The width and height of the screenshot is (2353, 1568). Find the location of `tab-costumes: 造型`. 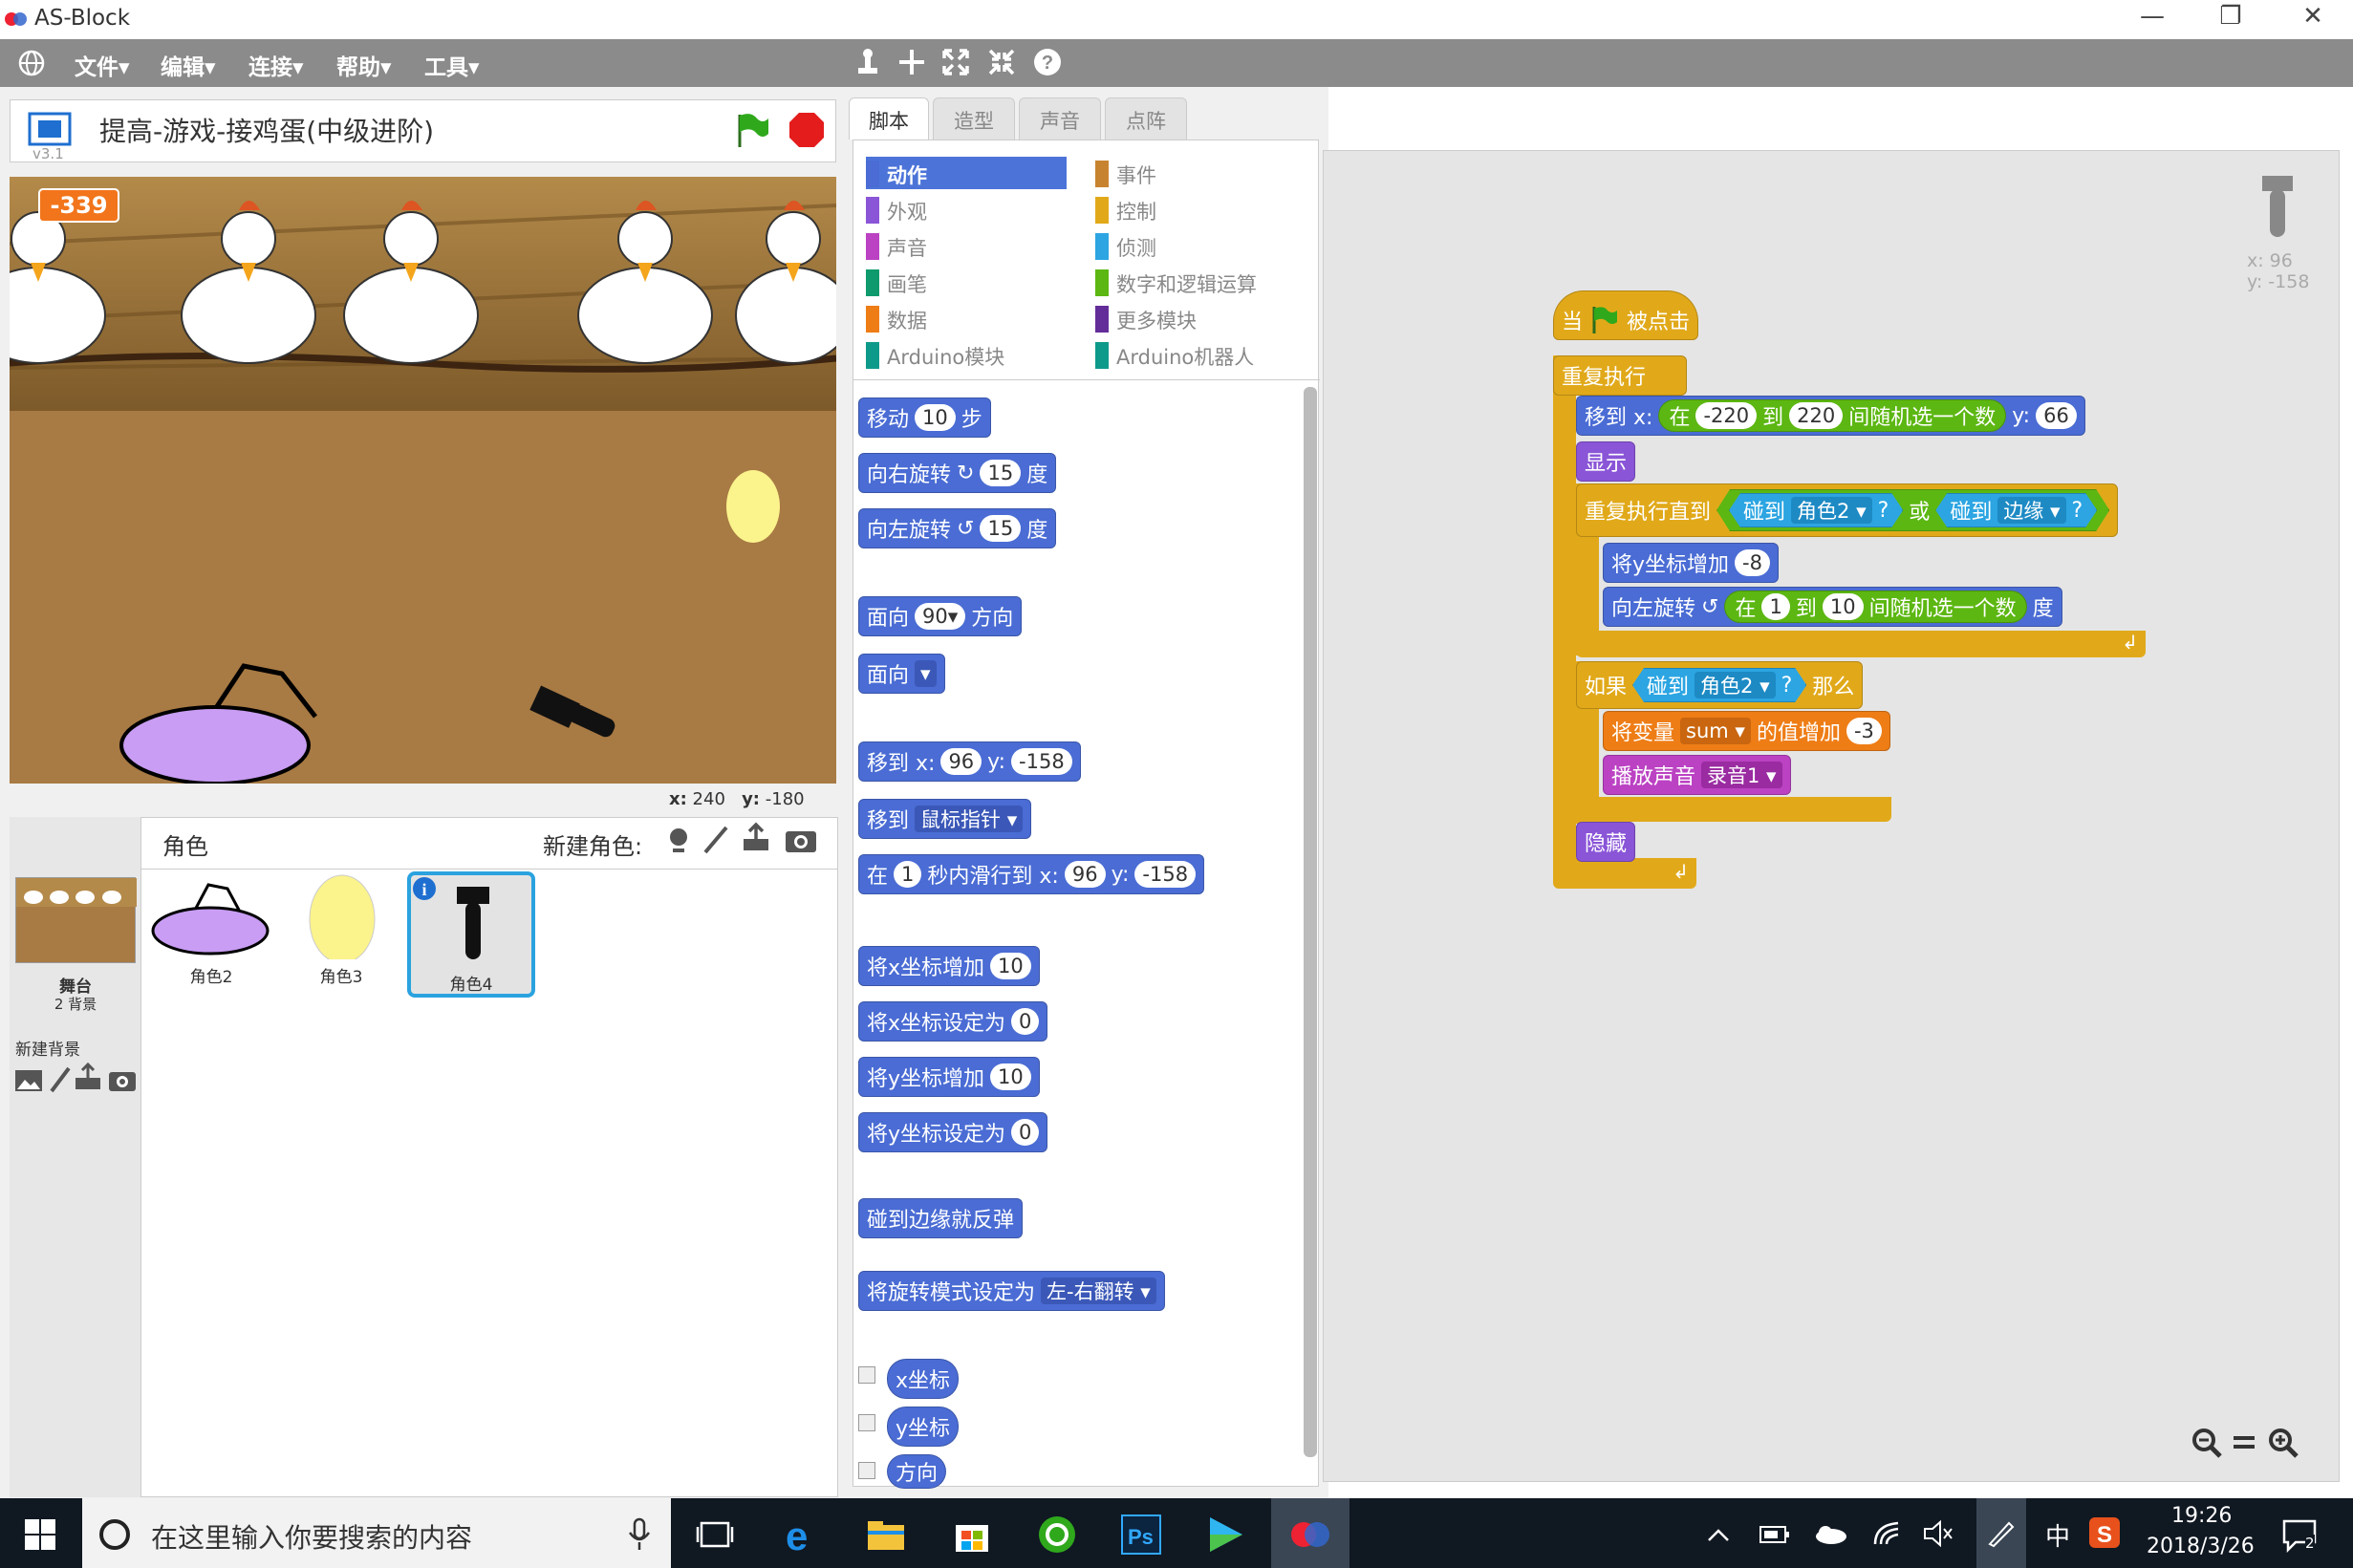

tab-costumes: 造型 is located at coordinates (974, 119).